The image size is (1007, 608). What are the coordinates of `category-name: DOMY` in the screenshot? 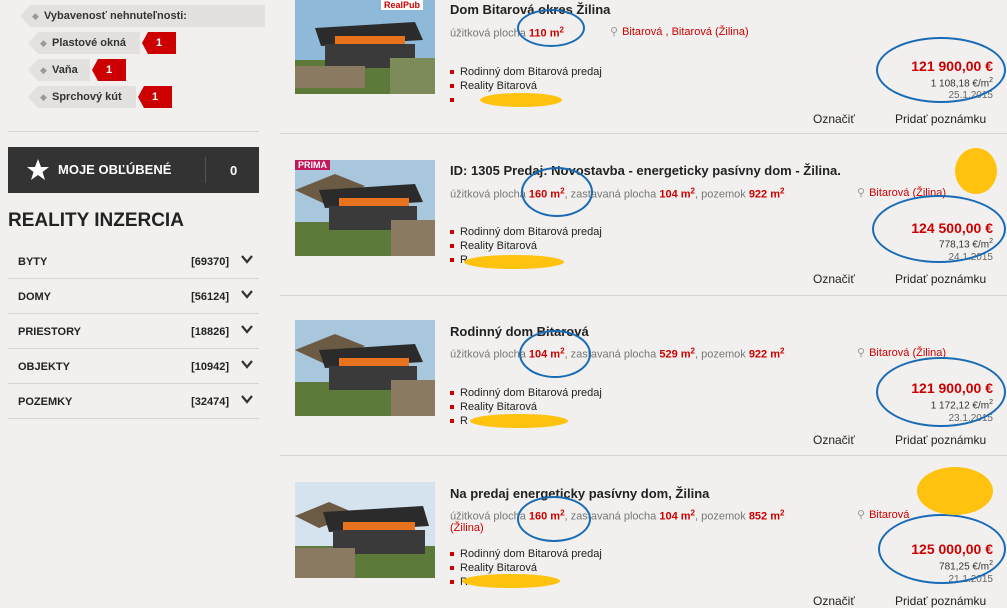 It's located at (34, 297).